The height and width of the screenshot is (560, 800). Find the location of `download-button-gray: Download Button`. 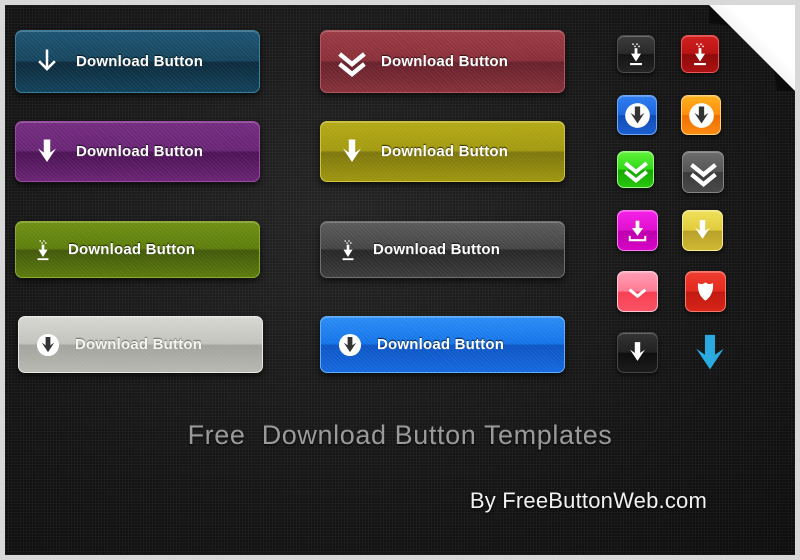

download-button-gray: Download Button is located at coordinates (442, 249).